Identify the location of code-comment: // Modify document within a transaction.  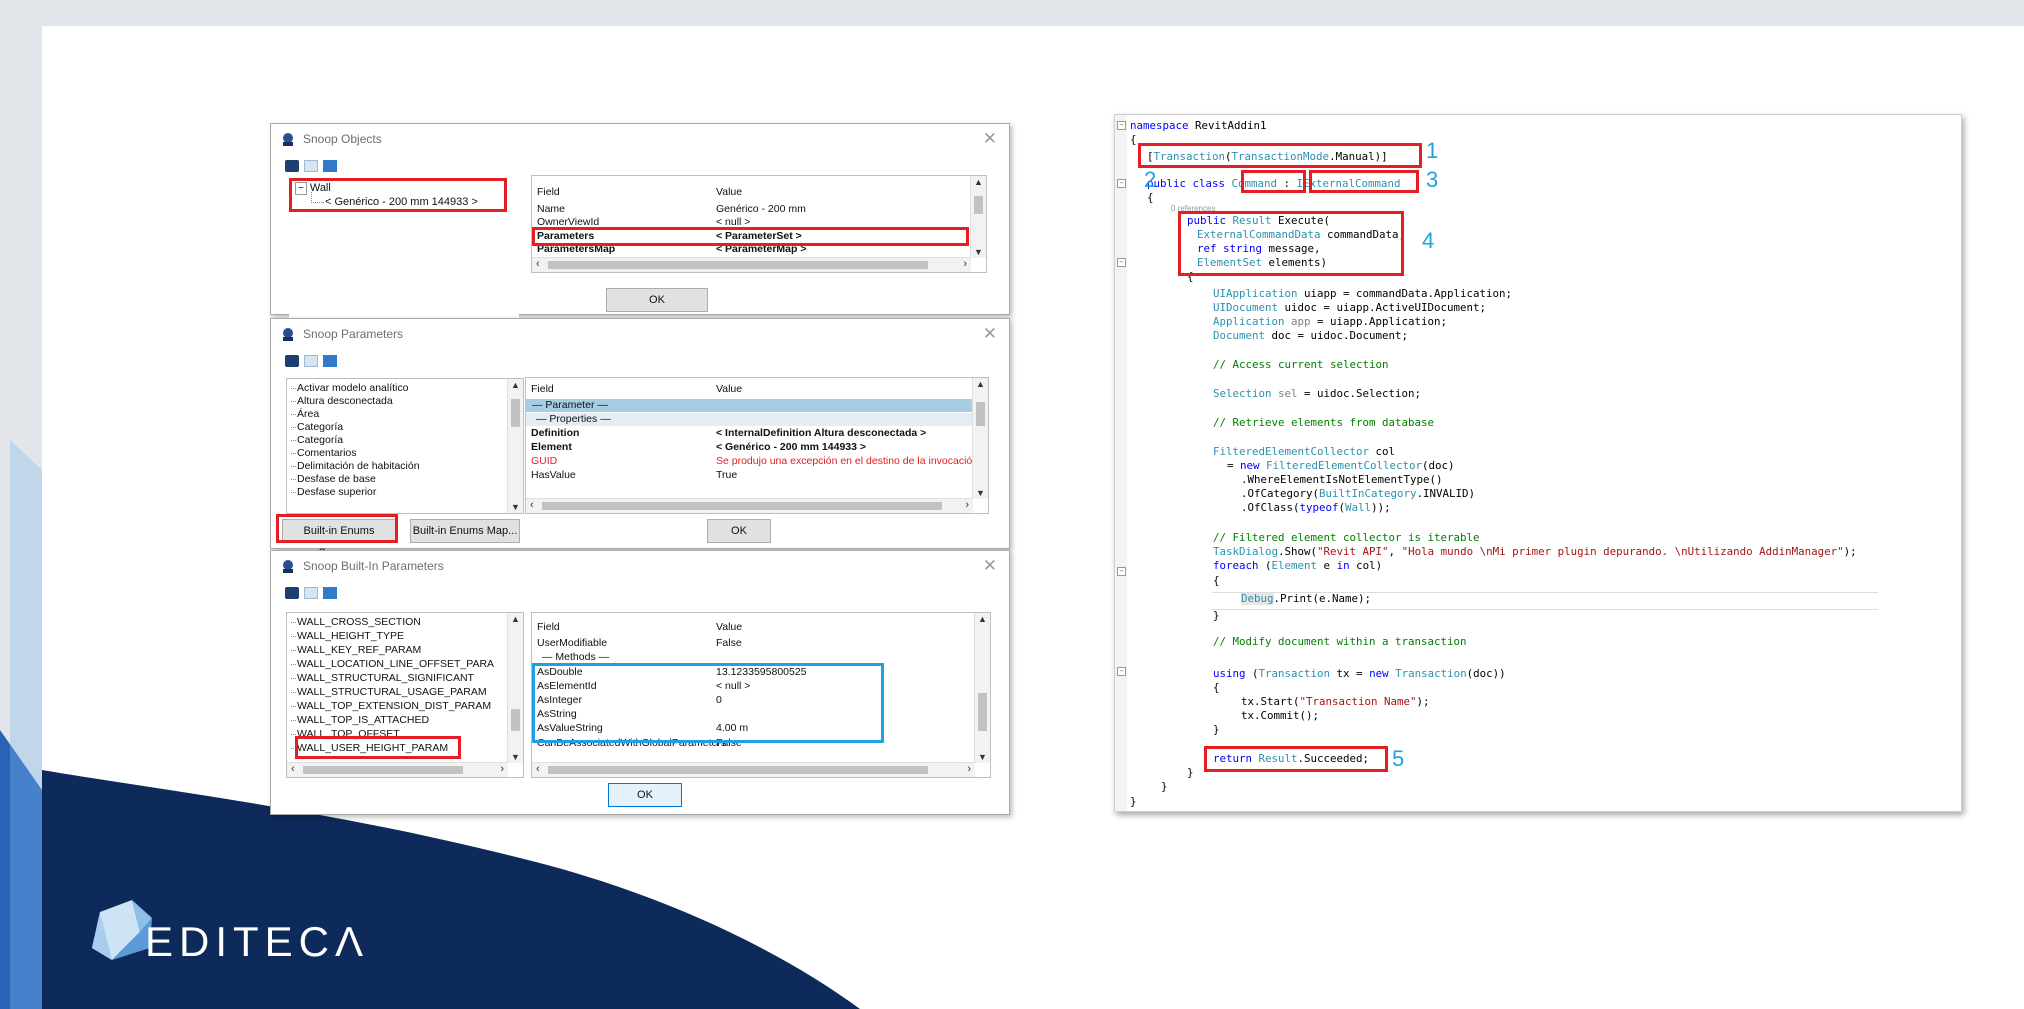
(1340, 641).